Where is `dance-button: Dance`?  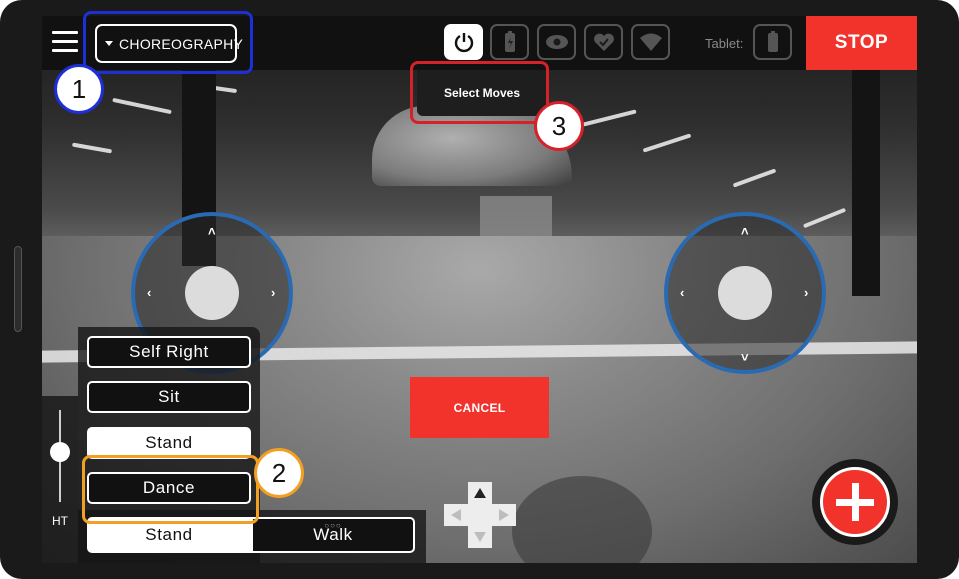
dance-button: Dance is located at coordinates (169, 488).